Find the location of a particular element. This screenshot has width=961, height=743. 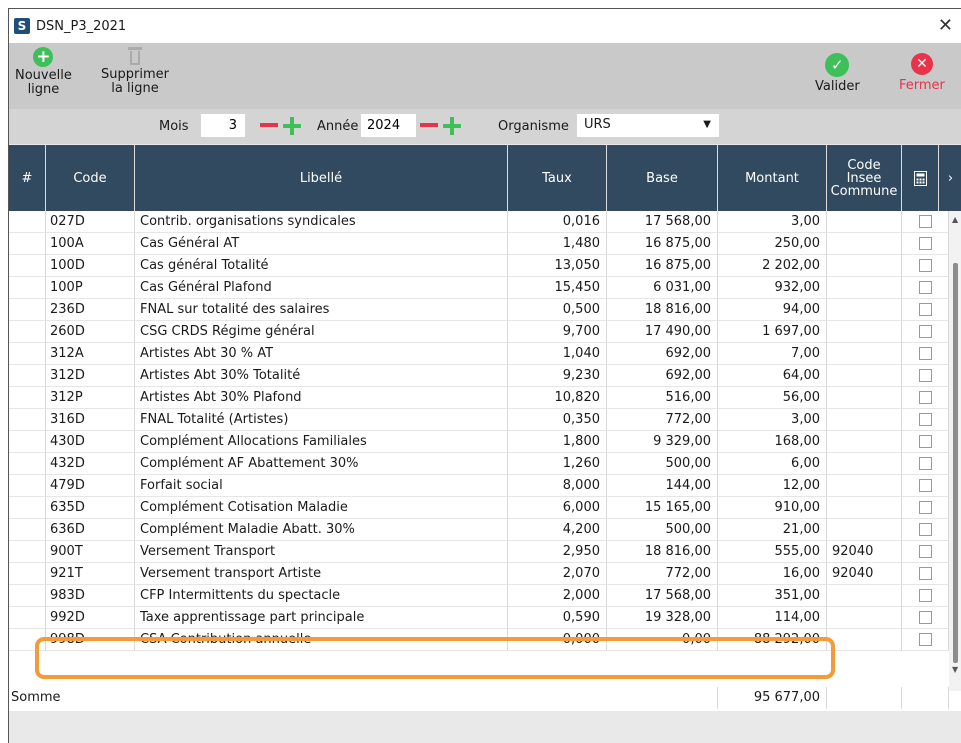

scroll-right-icon: › is located at coordinates (950, 178).